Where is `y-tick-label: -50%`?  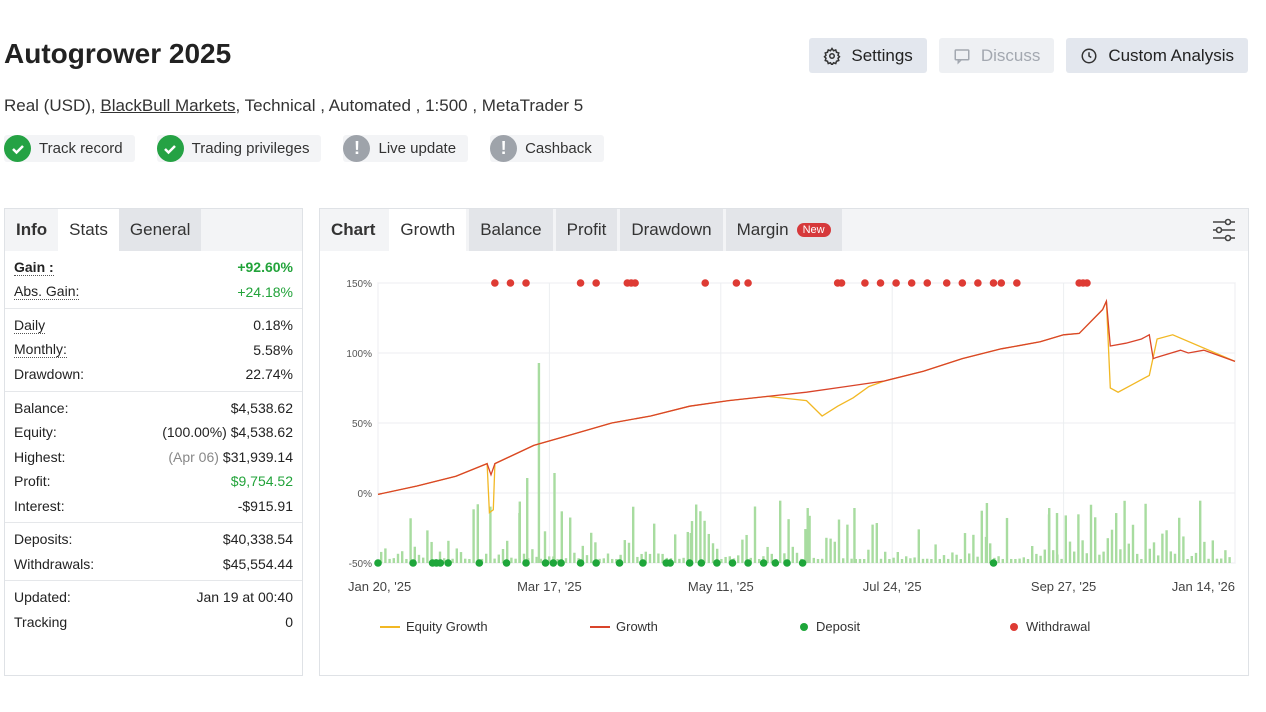 y-tick-label: -50% is located at coordinates (360, 564).